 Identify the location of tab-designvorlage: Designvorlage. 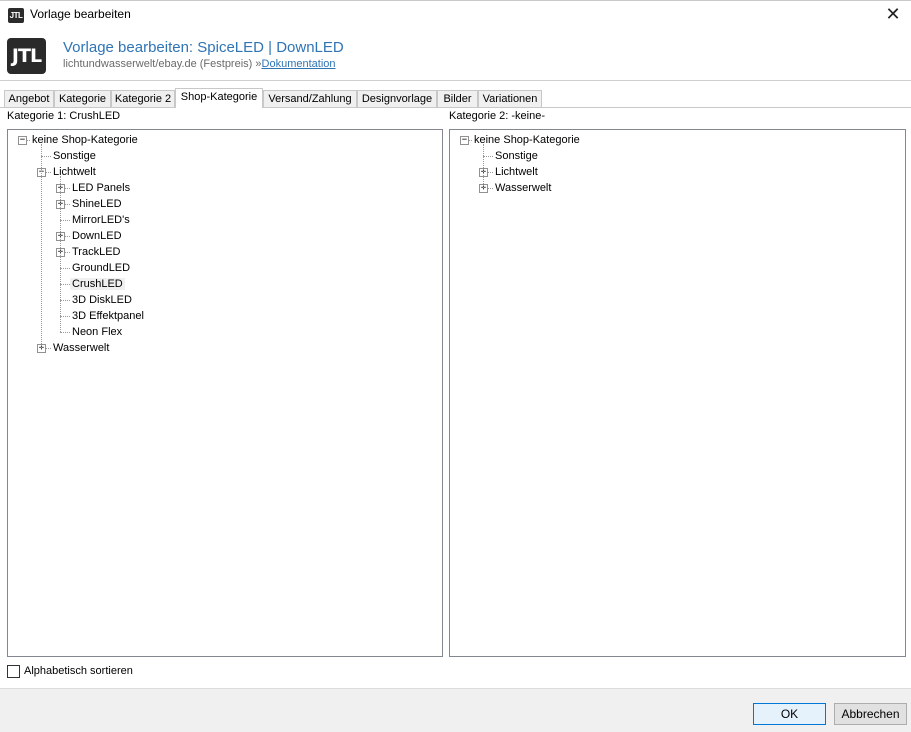
(397, 98).